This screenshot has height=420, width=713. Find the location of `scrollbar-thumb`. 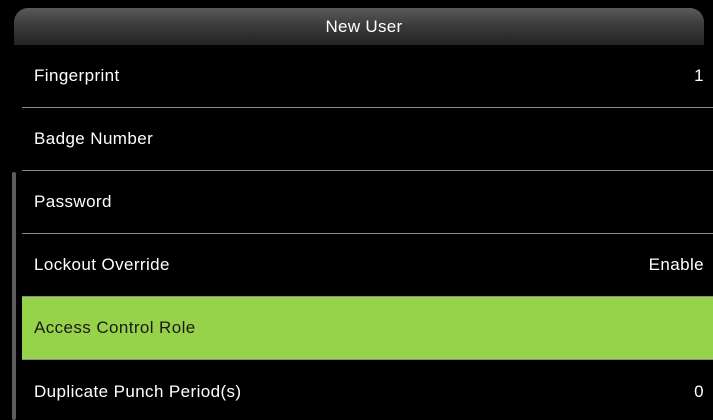

scrollbar-thumb is located at coordinates (14, 296).